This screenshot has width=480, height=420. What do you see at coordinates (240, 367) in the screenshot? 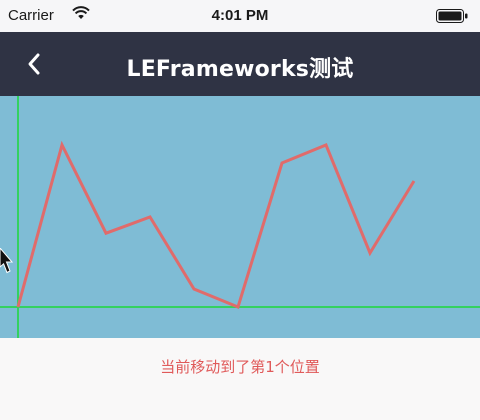
I see `position-status-text: 当前移动到了第1个位置` at bounding box center [240, 367].